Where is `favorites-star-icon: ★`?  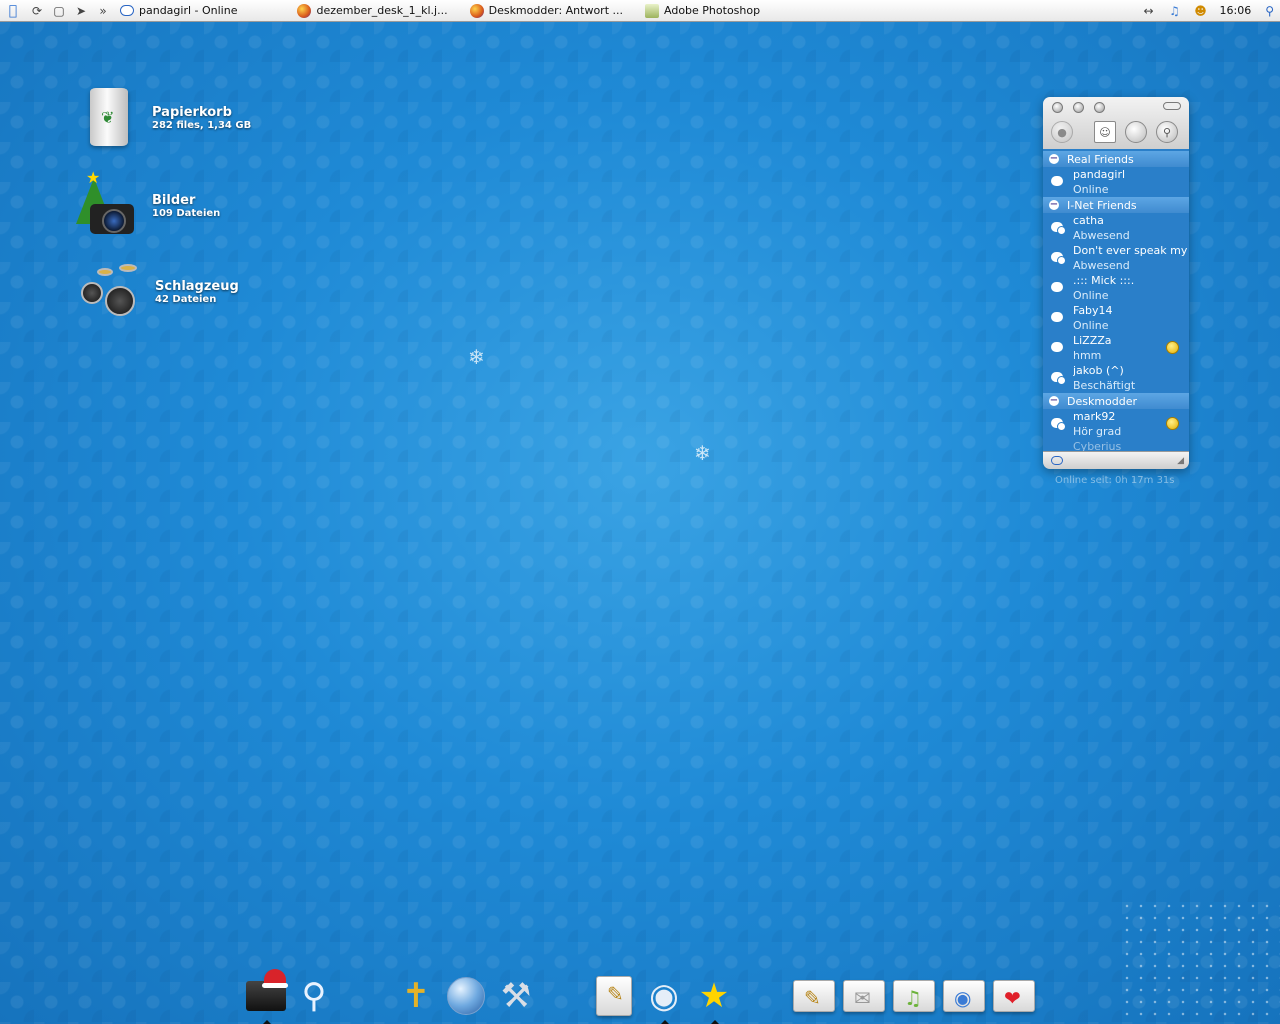 favorites-star-icon: ★ is located at coordinates (714, 998).